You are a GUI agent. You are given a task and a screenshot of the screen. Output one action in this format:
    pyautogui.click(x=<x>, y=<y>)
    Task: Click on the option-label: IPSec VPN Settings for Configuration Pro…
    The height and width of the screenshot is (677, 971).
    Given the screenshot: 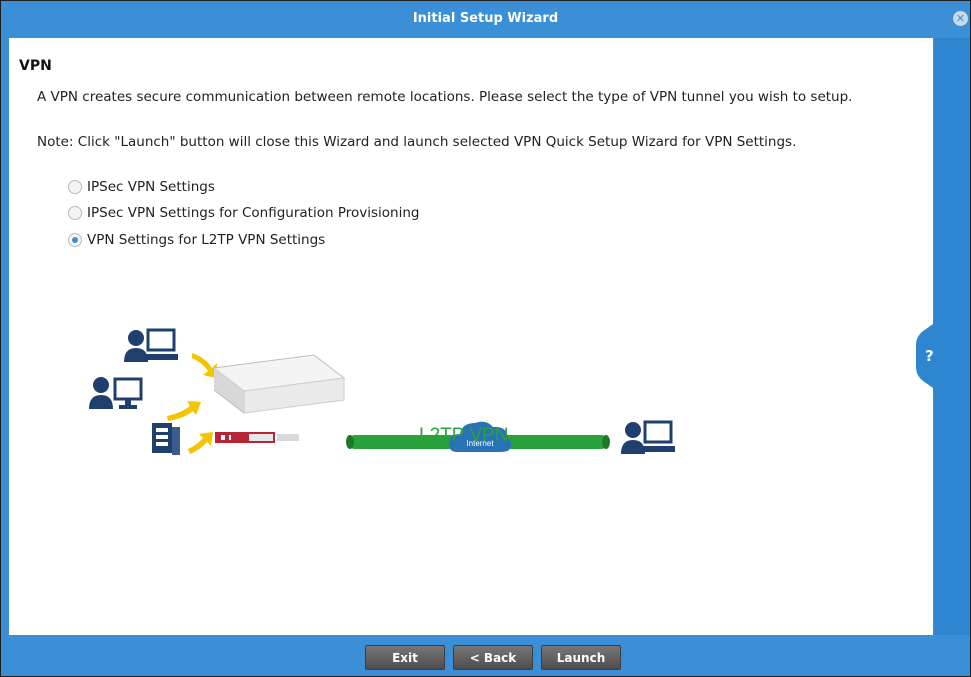 What is the action you would take?
    pyautogui.click(x=253, y=213)
    